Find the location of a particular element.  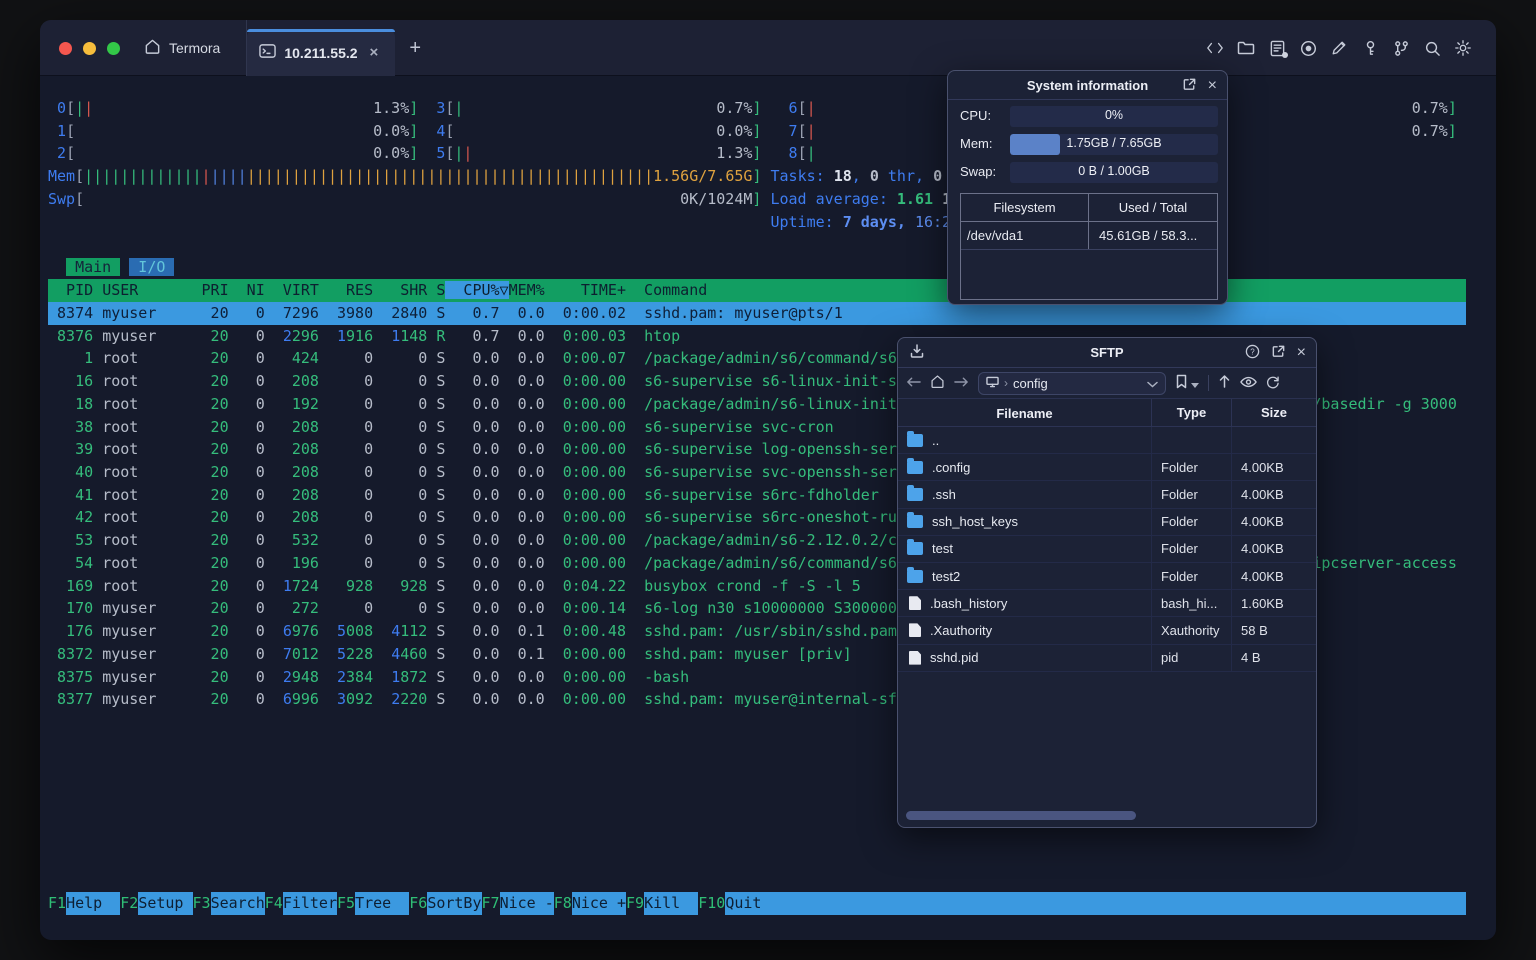

file-type: Folder is located at coordinates (1191, 467).